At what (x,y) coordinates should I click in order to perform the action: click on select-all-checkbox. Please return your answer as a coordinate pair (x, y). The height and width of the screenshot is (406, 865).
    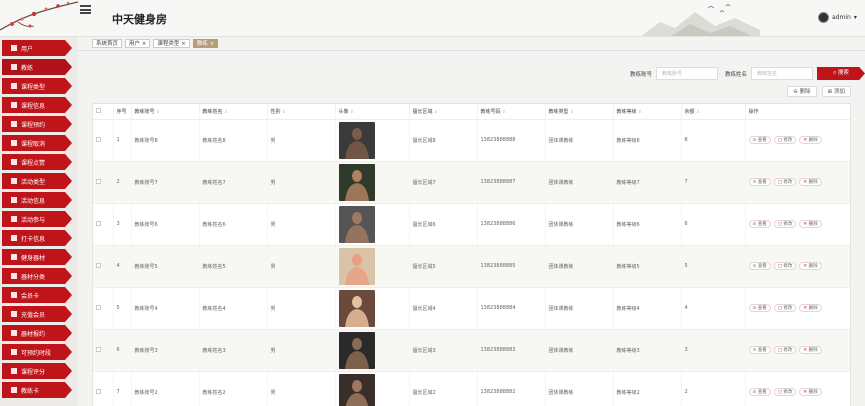
    Looking at the image, I should click on (98, 110).